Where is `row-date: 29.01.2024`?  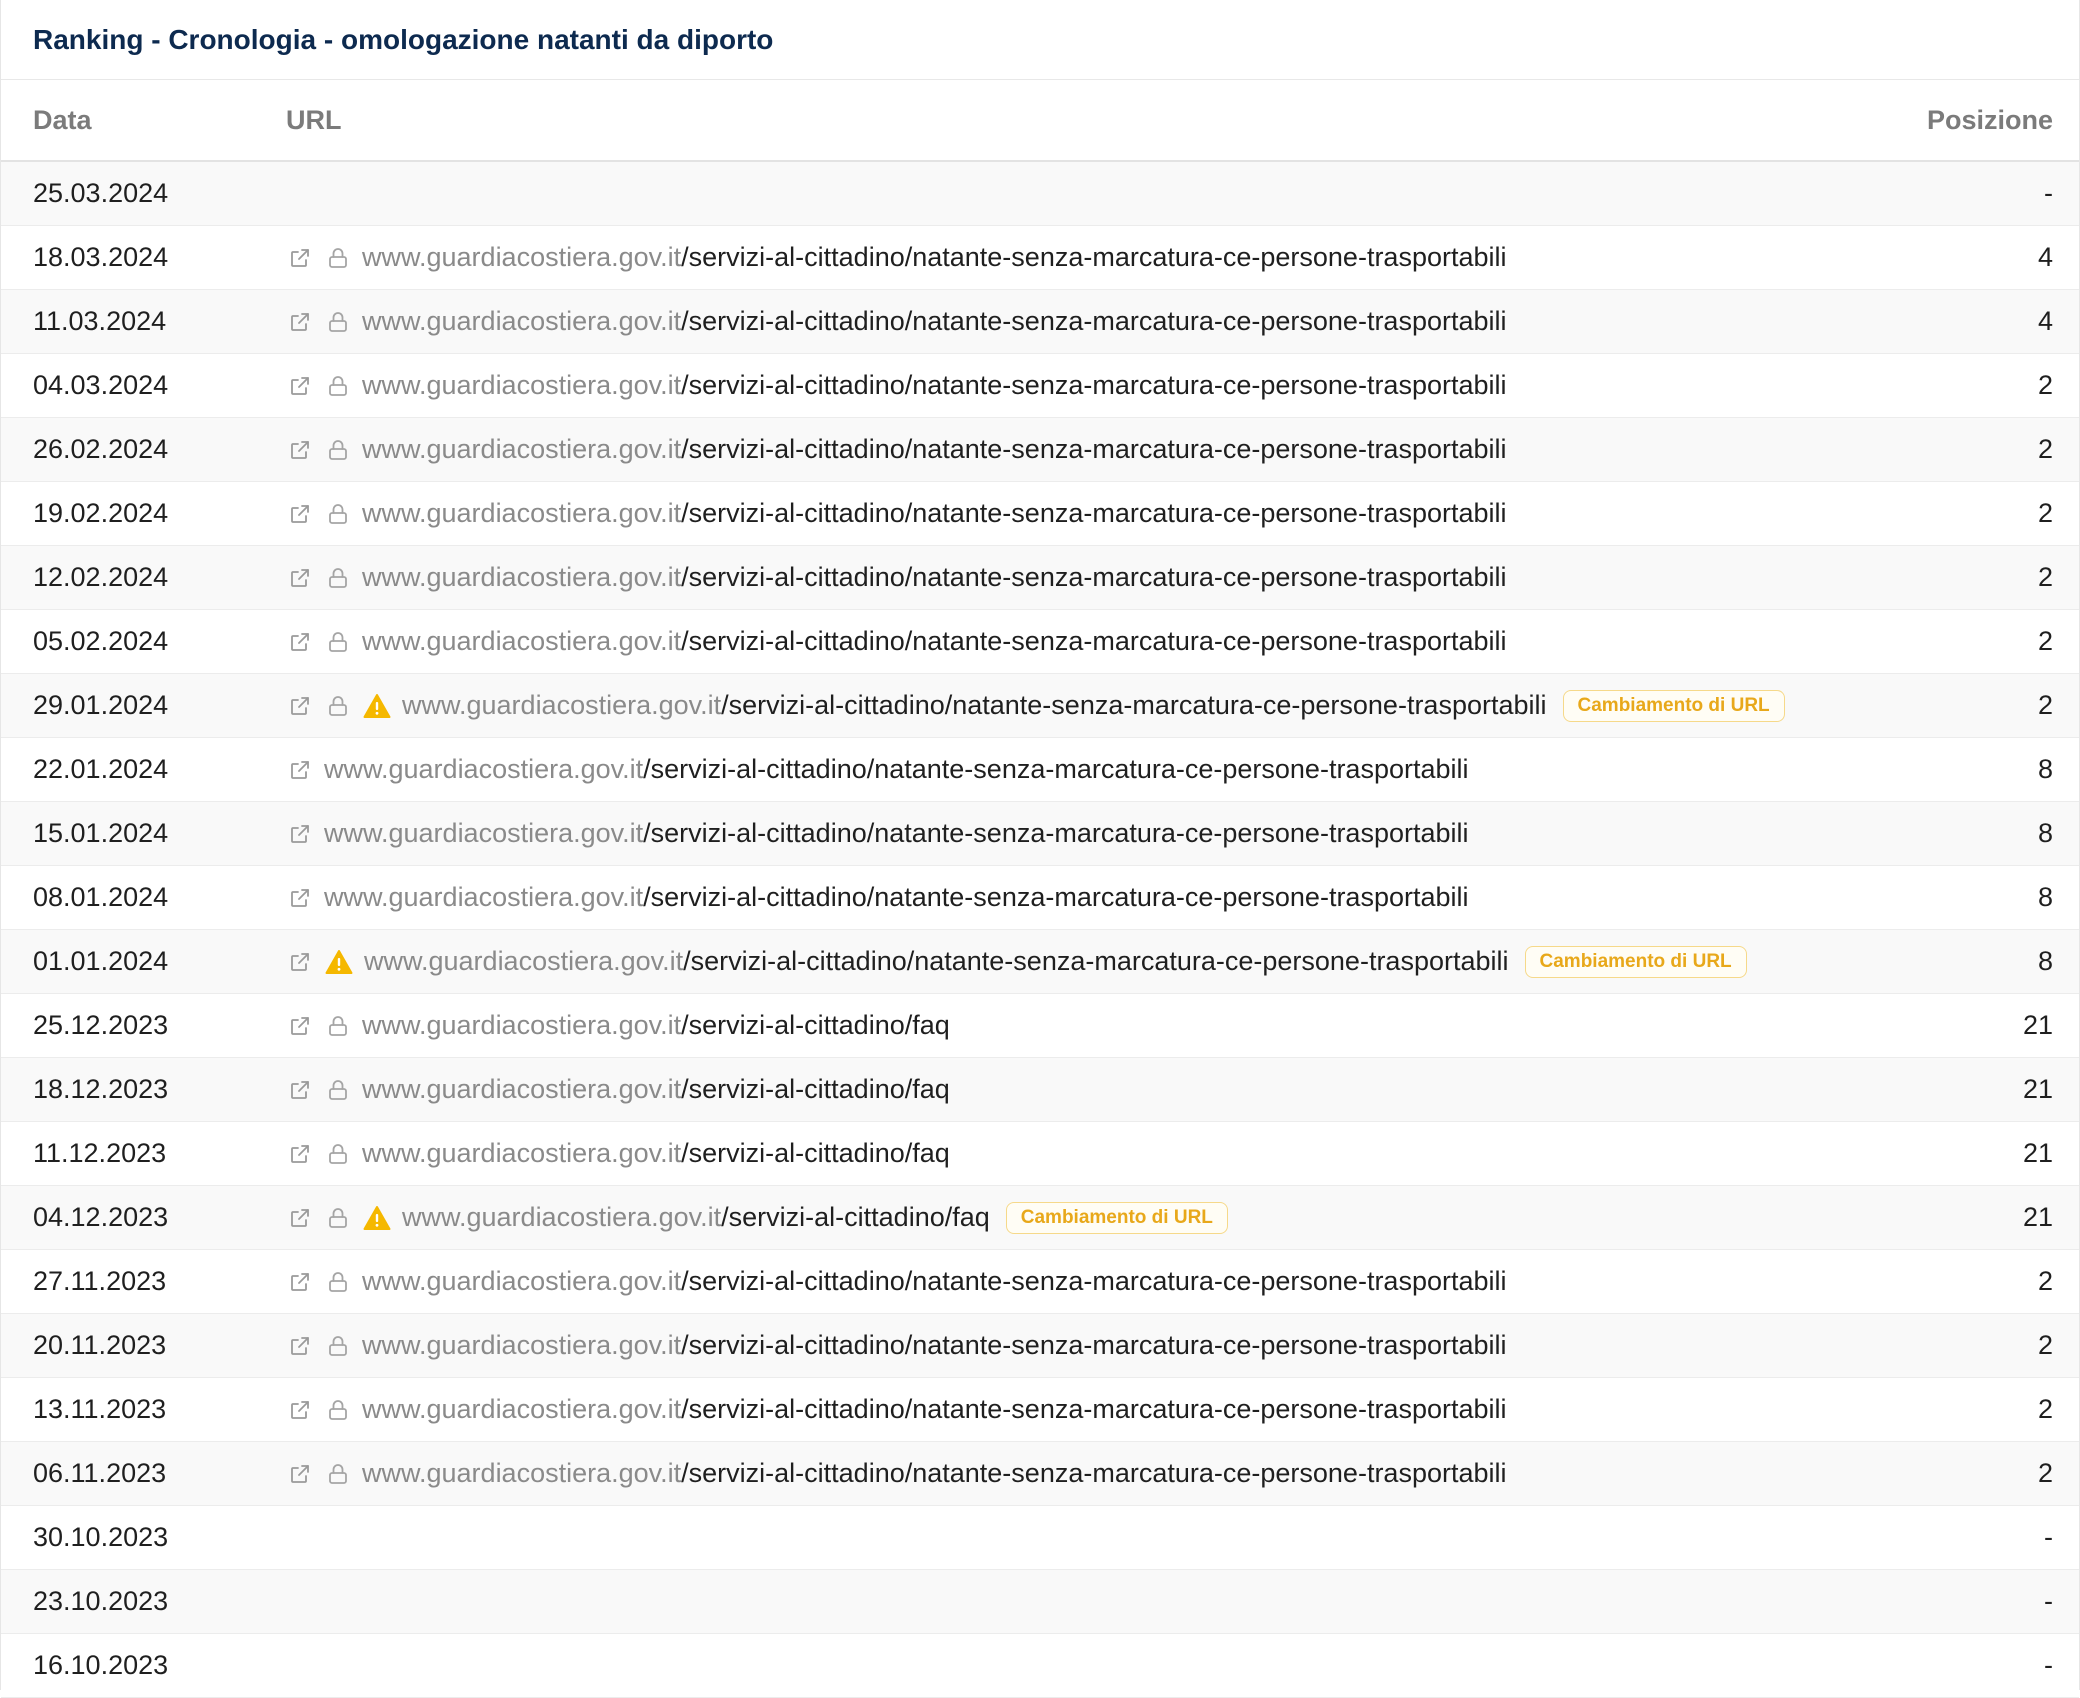
row-date: 29.01.2024 is located at coordinates (101, 705).